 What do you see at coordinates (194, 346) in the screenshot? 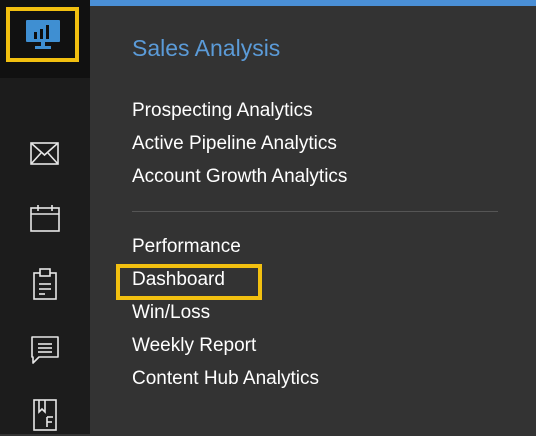
I see `menu-item-weekly-report: Weekly Report` at bounding box center [194, 346].